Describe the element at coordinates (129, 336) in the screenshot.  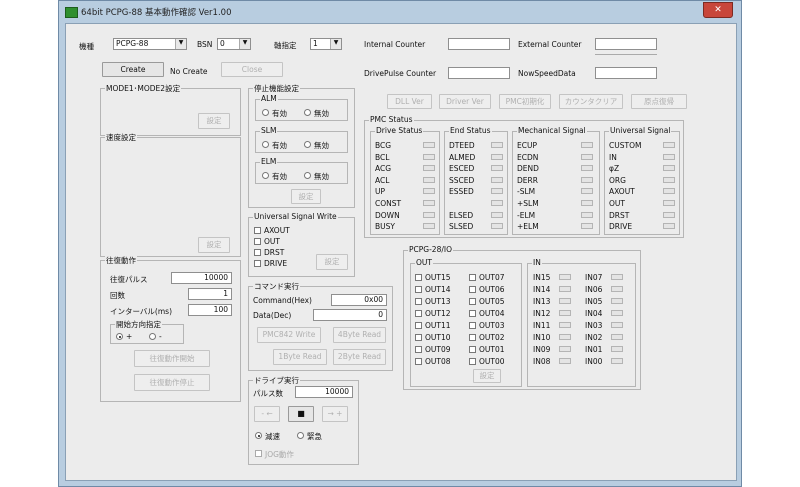
I see `direction-plus-label: +` at that location.